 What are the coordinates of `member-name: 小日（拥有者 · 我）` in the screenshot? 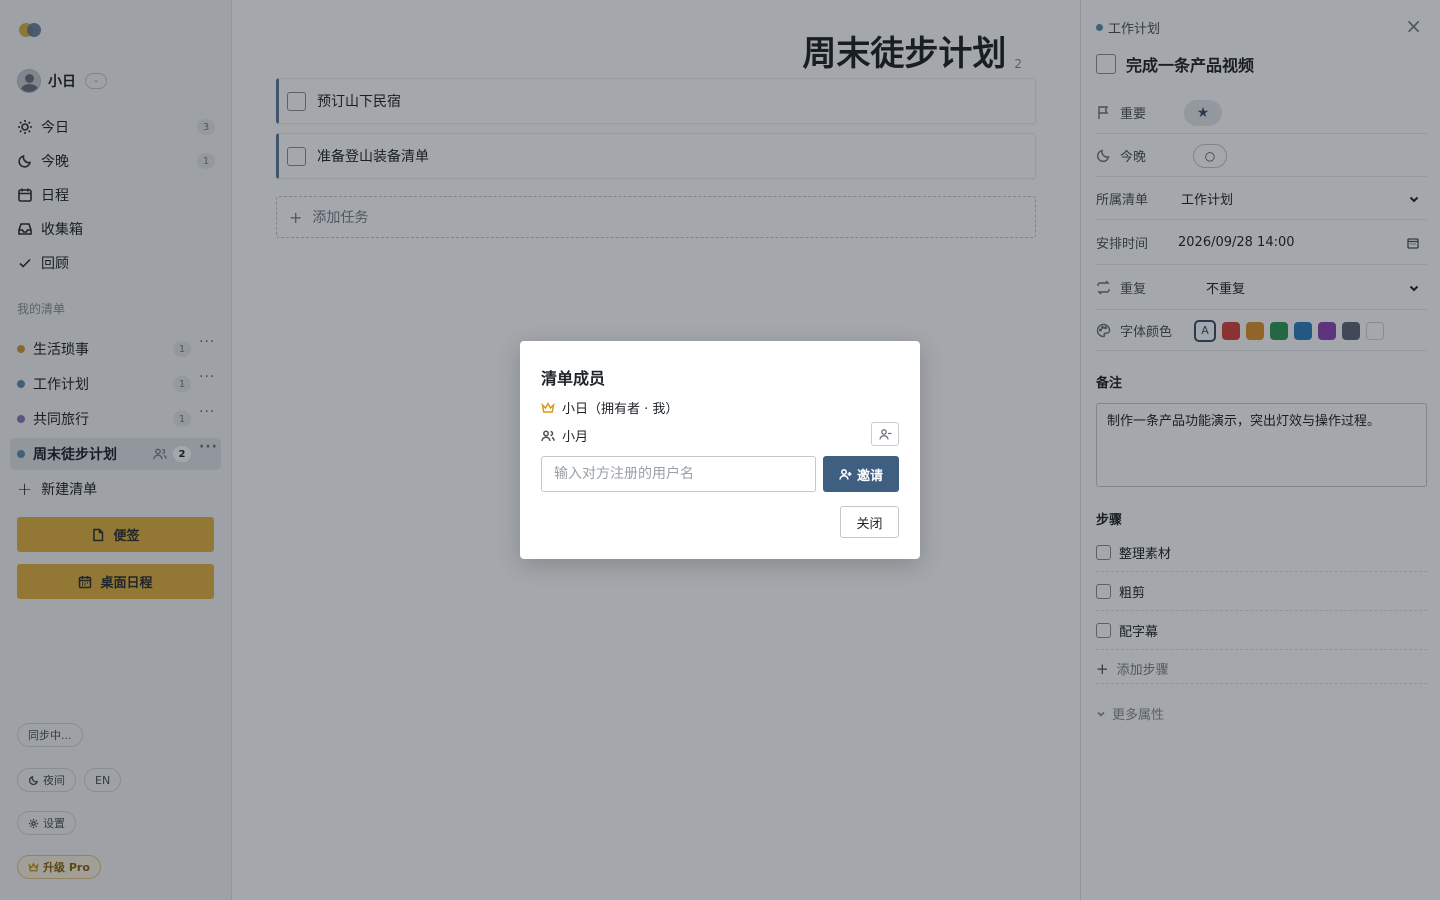 It's located at (620, 409).